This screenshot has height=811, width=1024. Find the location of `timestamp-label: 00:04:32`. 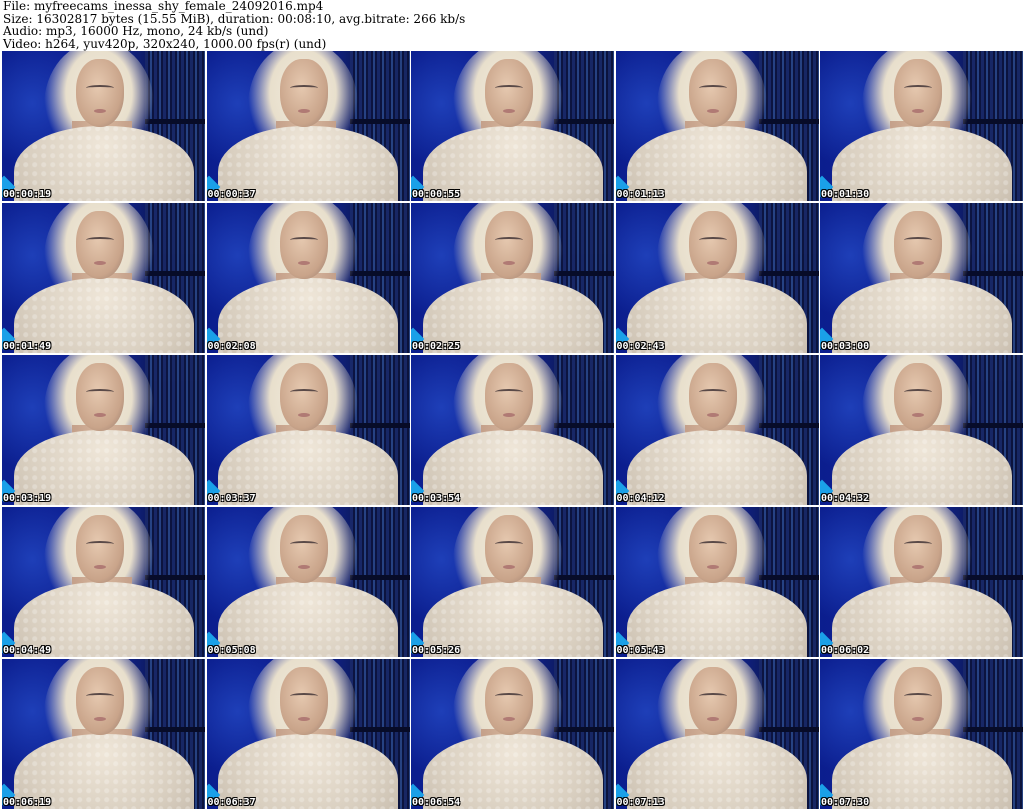

timestamp-label: 00:04:32 is located at coordinates (845, 498).